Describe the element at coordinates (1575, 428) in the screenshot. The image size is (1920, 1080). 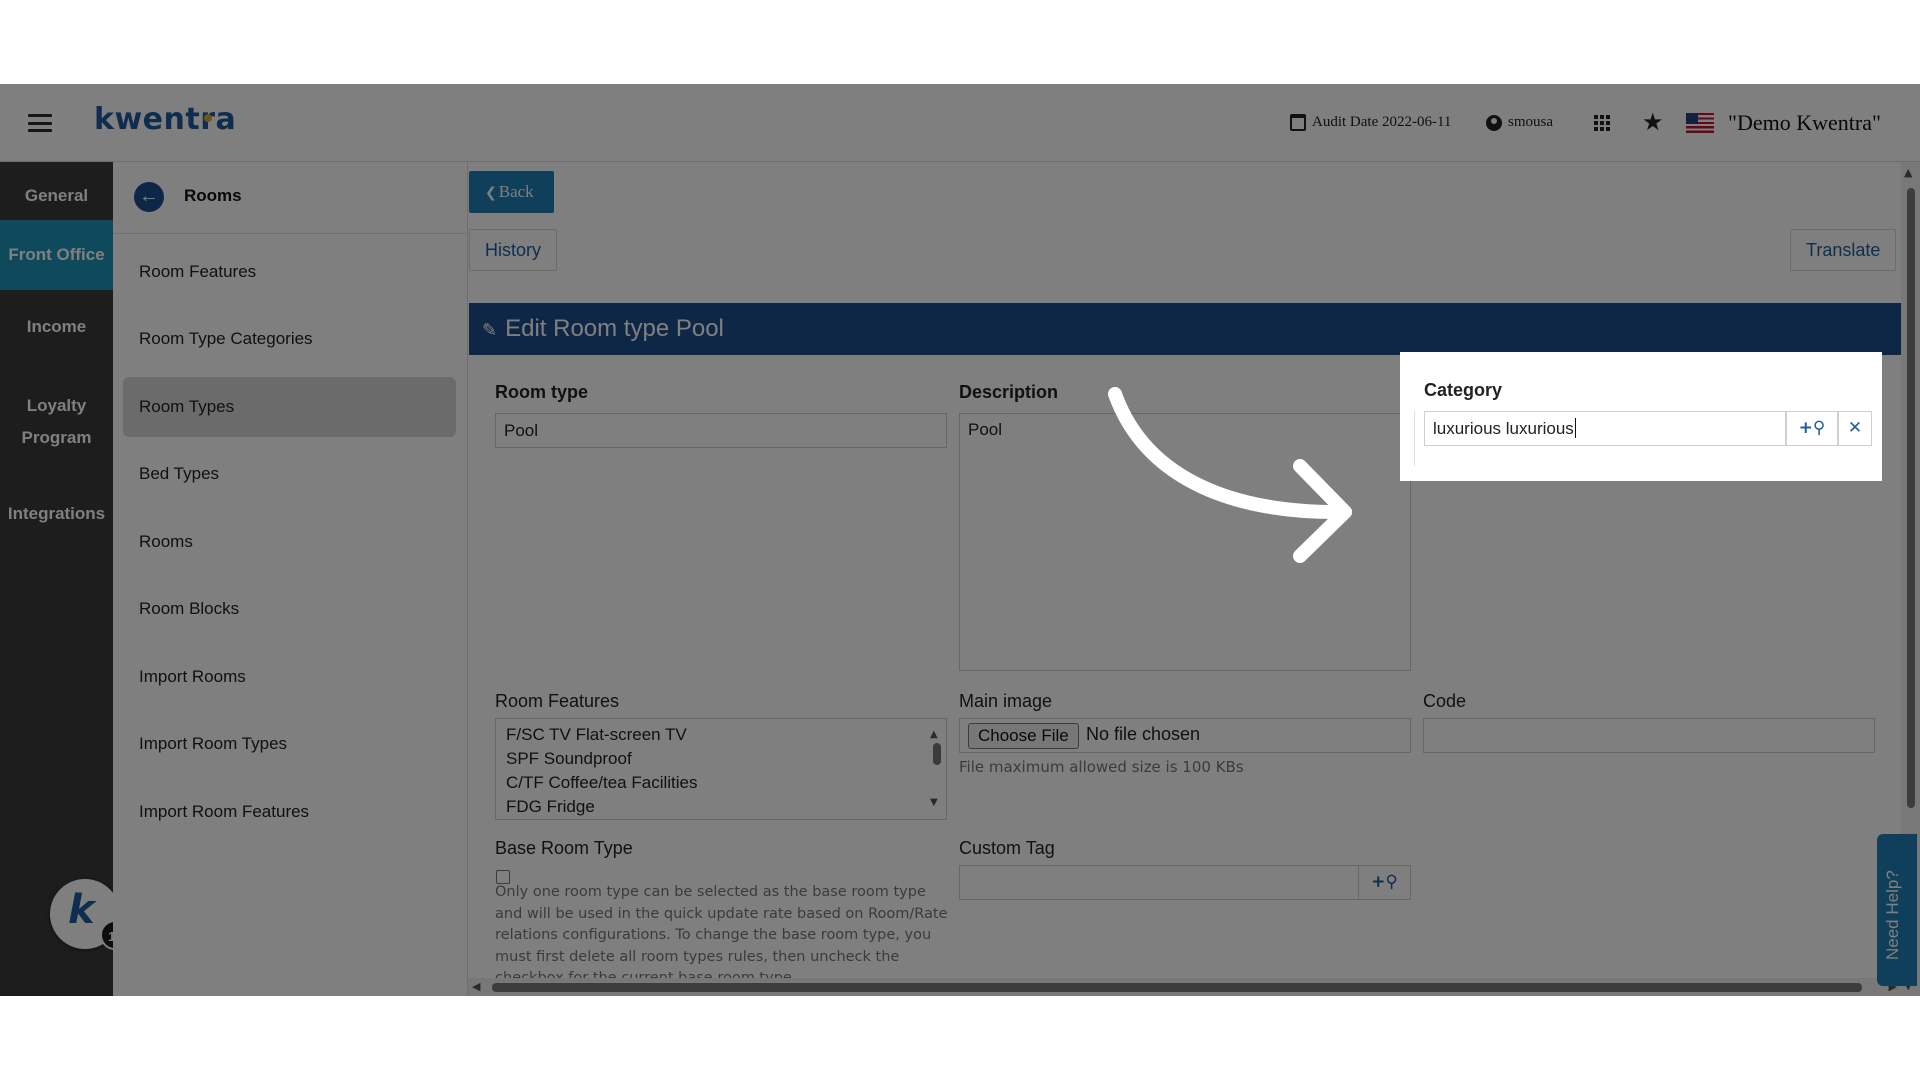
I see `text-caret` at that location.